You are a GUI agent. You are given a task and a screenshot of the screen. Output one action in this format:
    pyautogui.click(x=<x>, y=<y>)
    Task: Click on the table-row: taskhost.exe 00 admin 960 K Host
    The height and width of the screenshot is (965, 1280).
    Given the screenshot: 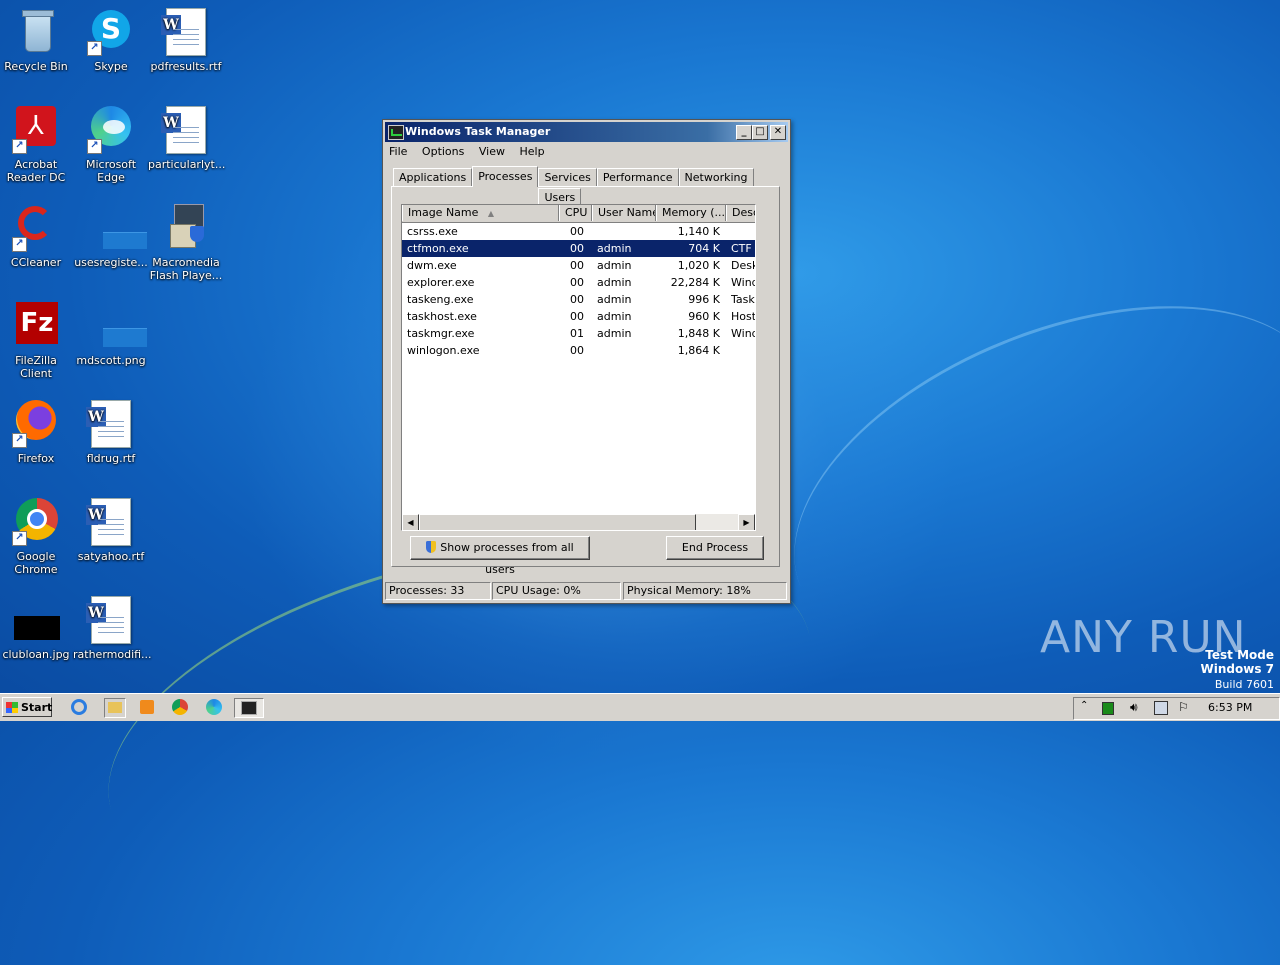 What is the action you would take?
    pyautogui.click(x=578, y=316)
    